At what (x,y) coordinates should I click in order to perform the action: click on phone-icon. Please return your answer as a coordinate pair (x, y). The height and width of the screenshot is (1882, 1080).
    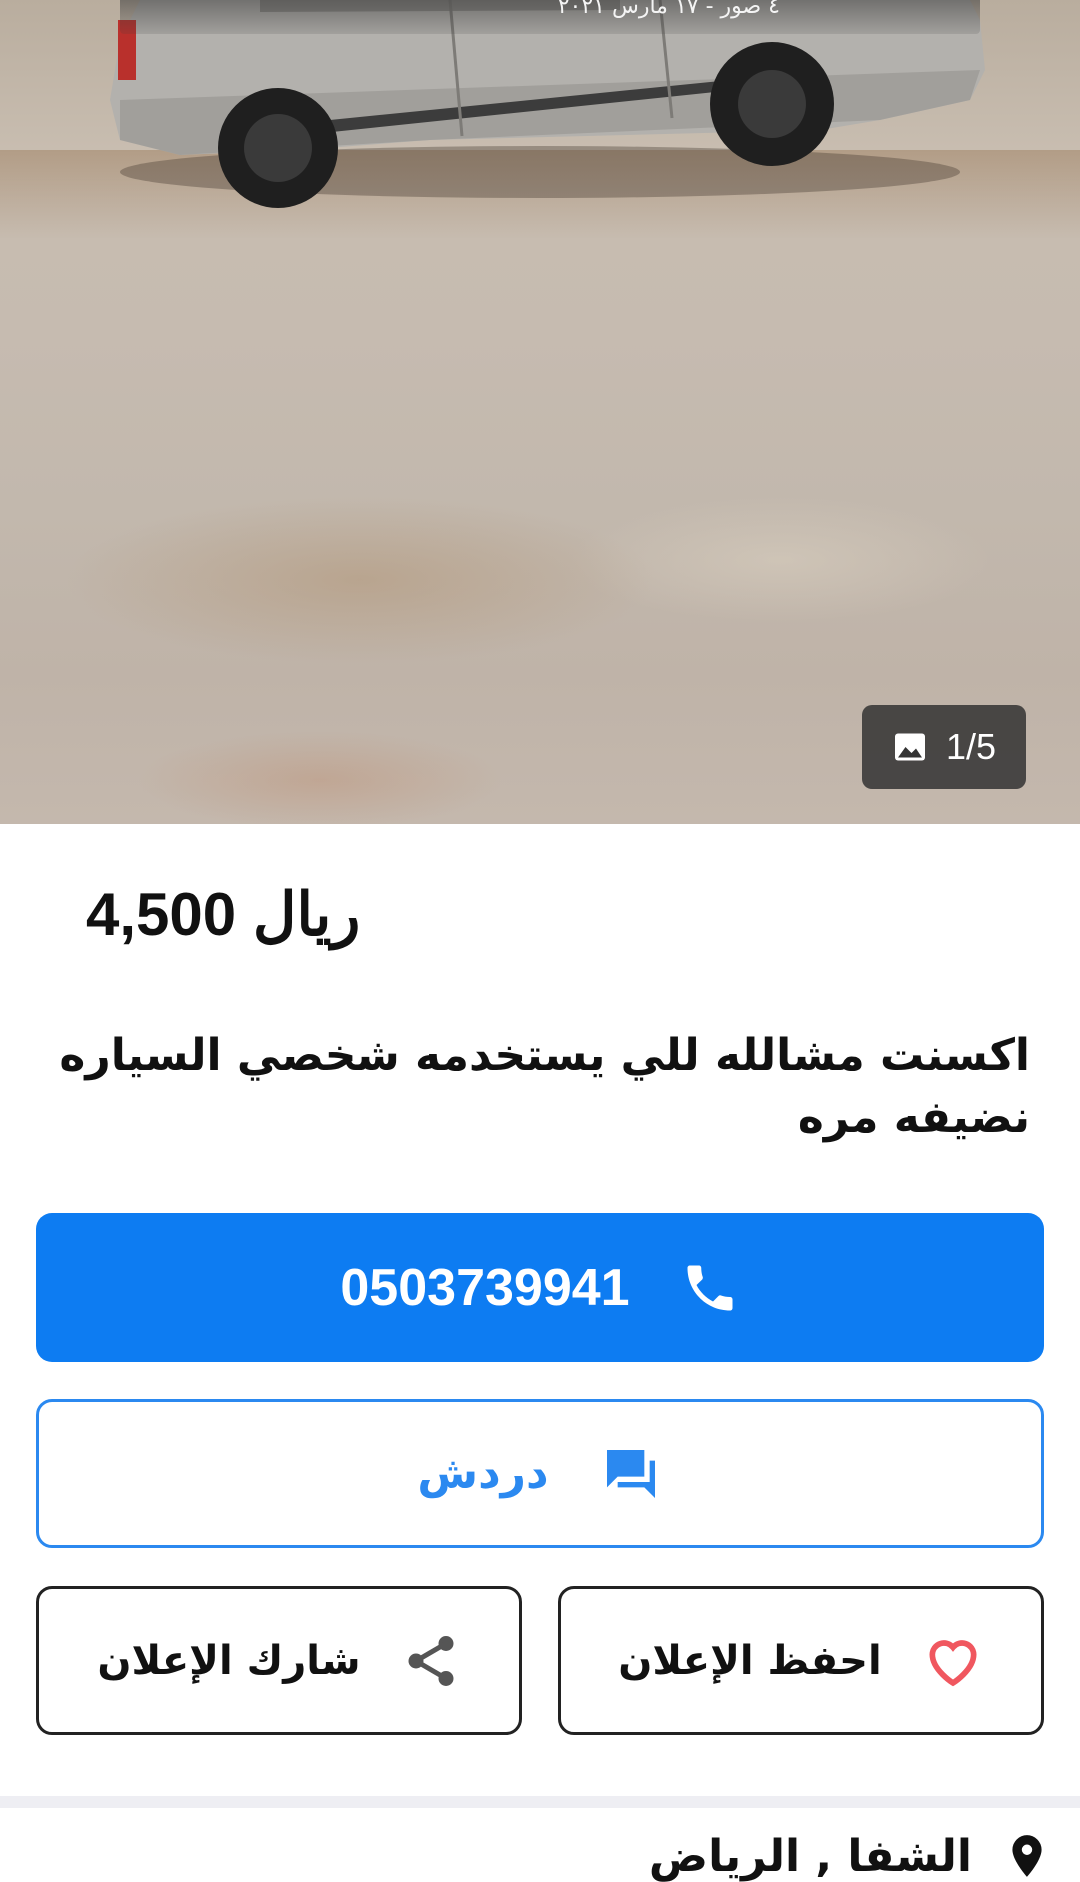
    Looking at the image, I should click on (710, 1287).